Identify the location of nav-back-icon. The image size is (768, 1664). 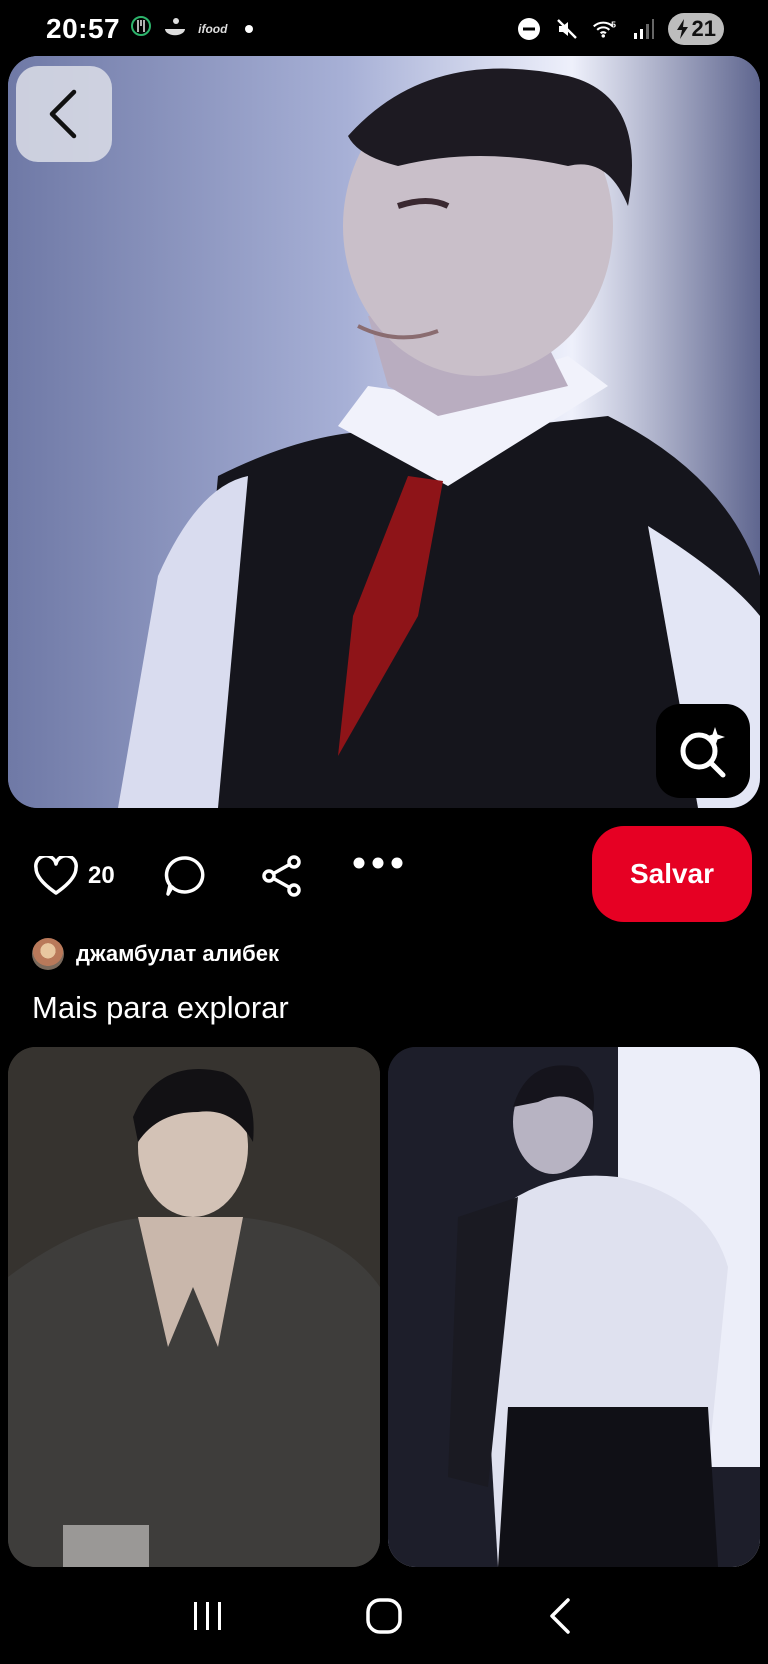
(560, 1616).